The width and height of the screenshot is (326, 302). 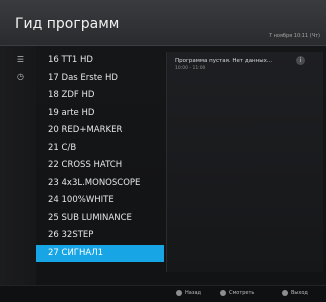 I want to click on channel-item: 20 RED+MARKER, so click(x=100, y=131).